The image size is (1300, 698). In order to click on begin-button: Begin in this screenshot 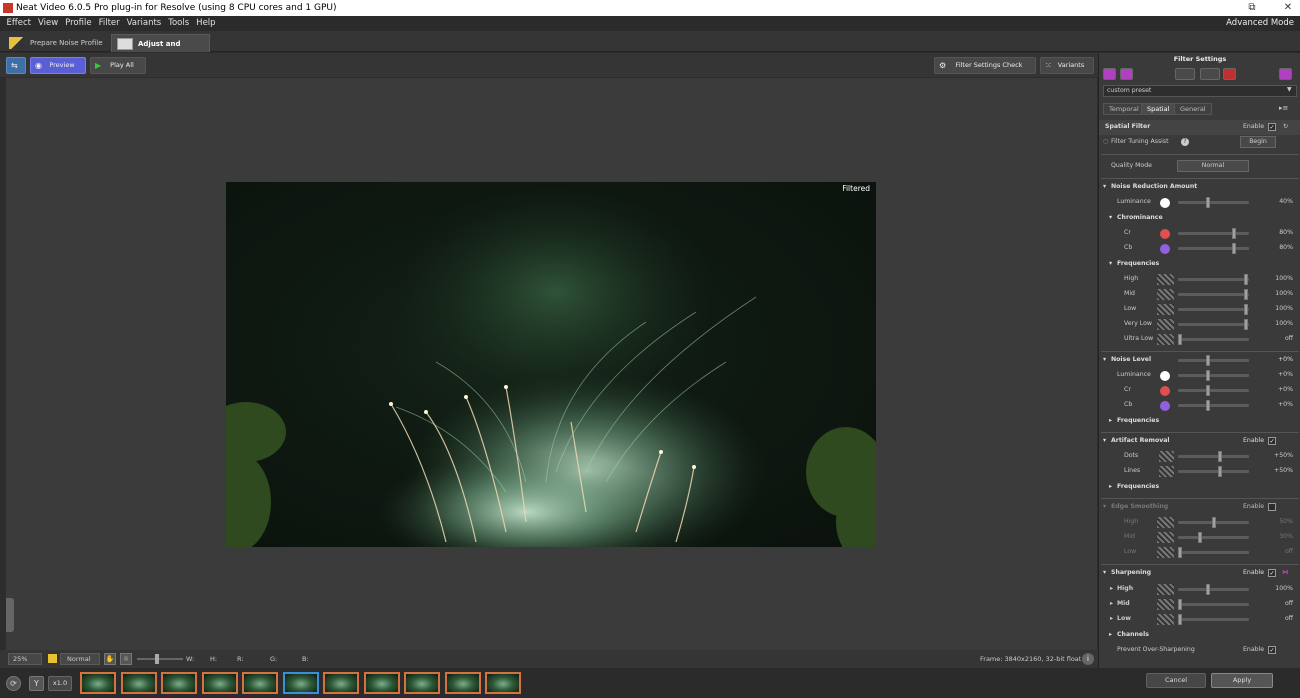, I will do `click(1258, 142)`.